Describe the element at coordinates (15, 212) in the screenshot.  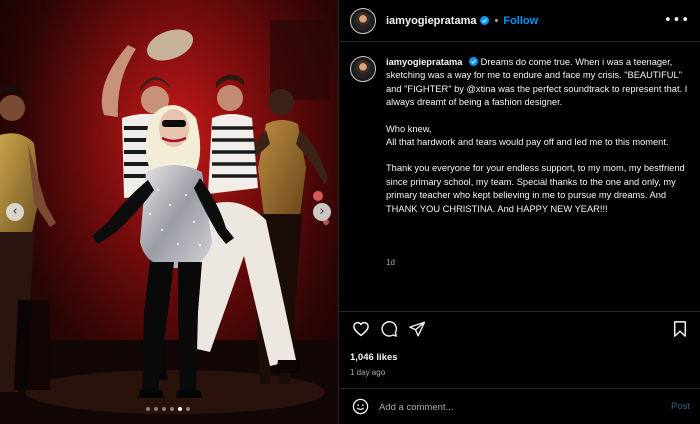
I see `carousel-prev-button: ‹` at that location.